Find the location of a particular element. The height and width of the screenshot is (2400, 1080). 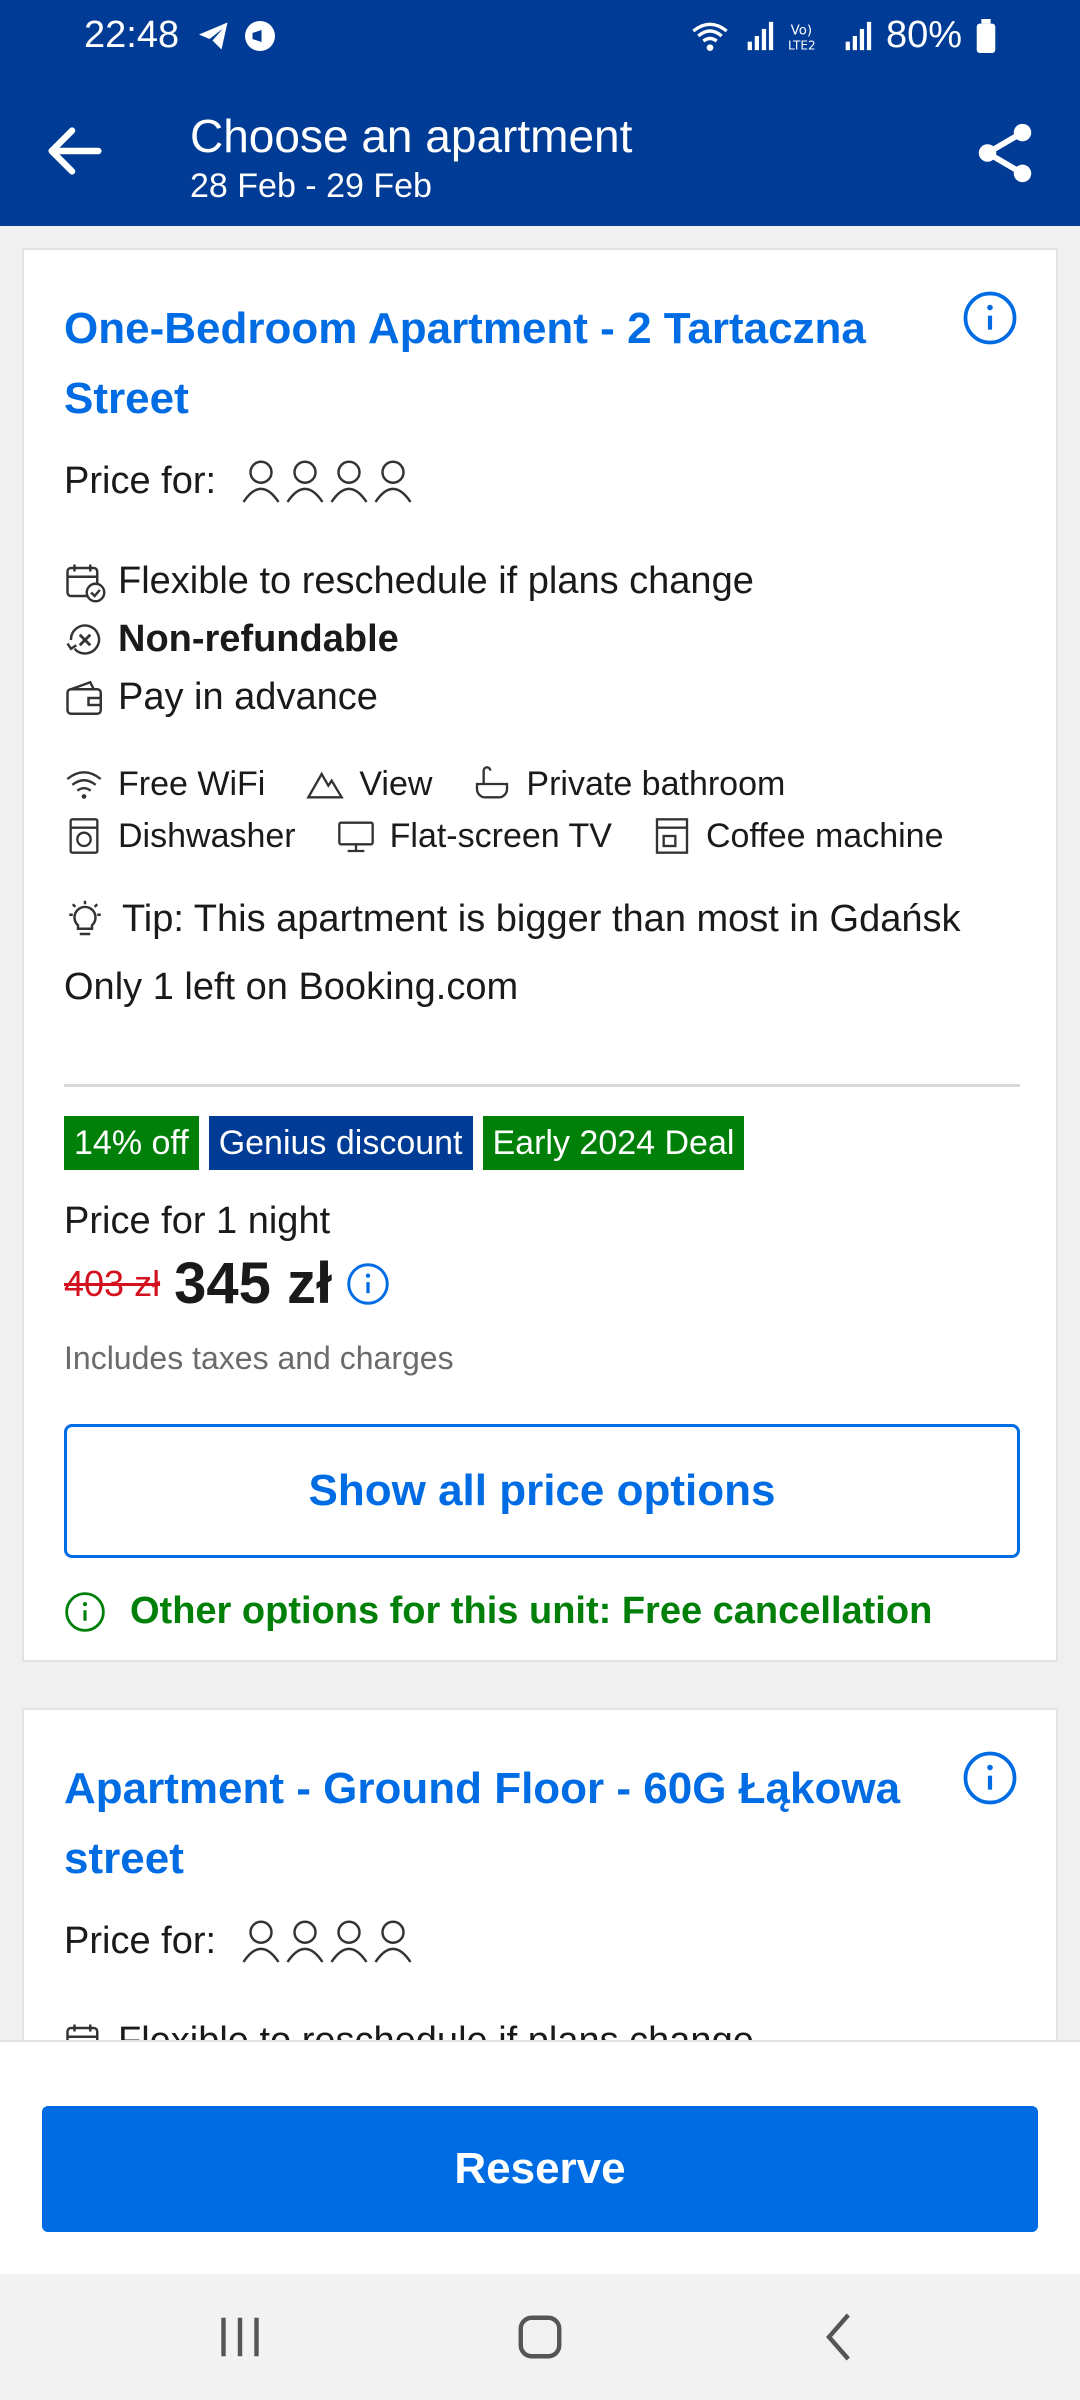

facility-bathroom: Private bathroom is located at coordinates (628, 784).